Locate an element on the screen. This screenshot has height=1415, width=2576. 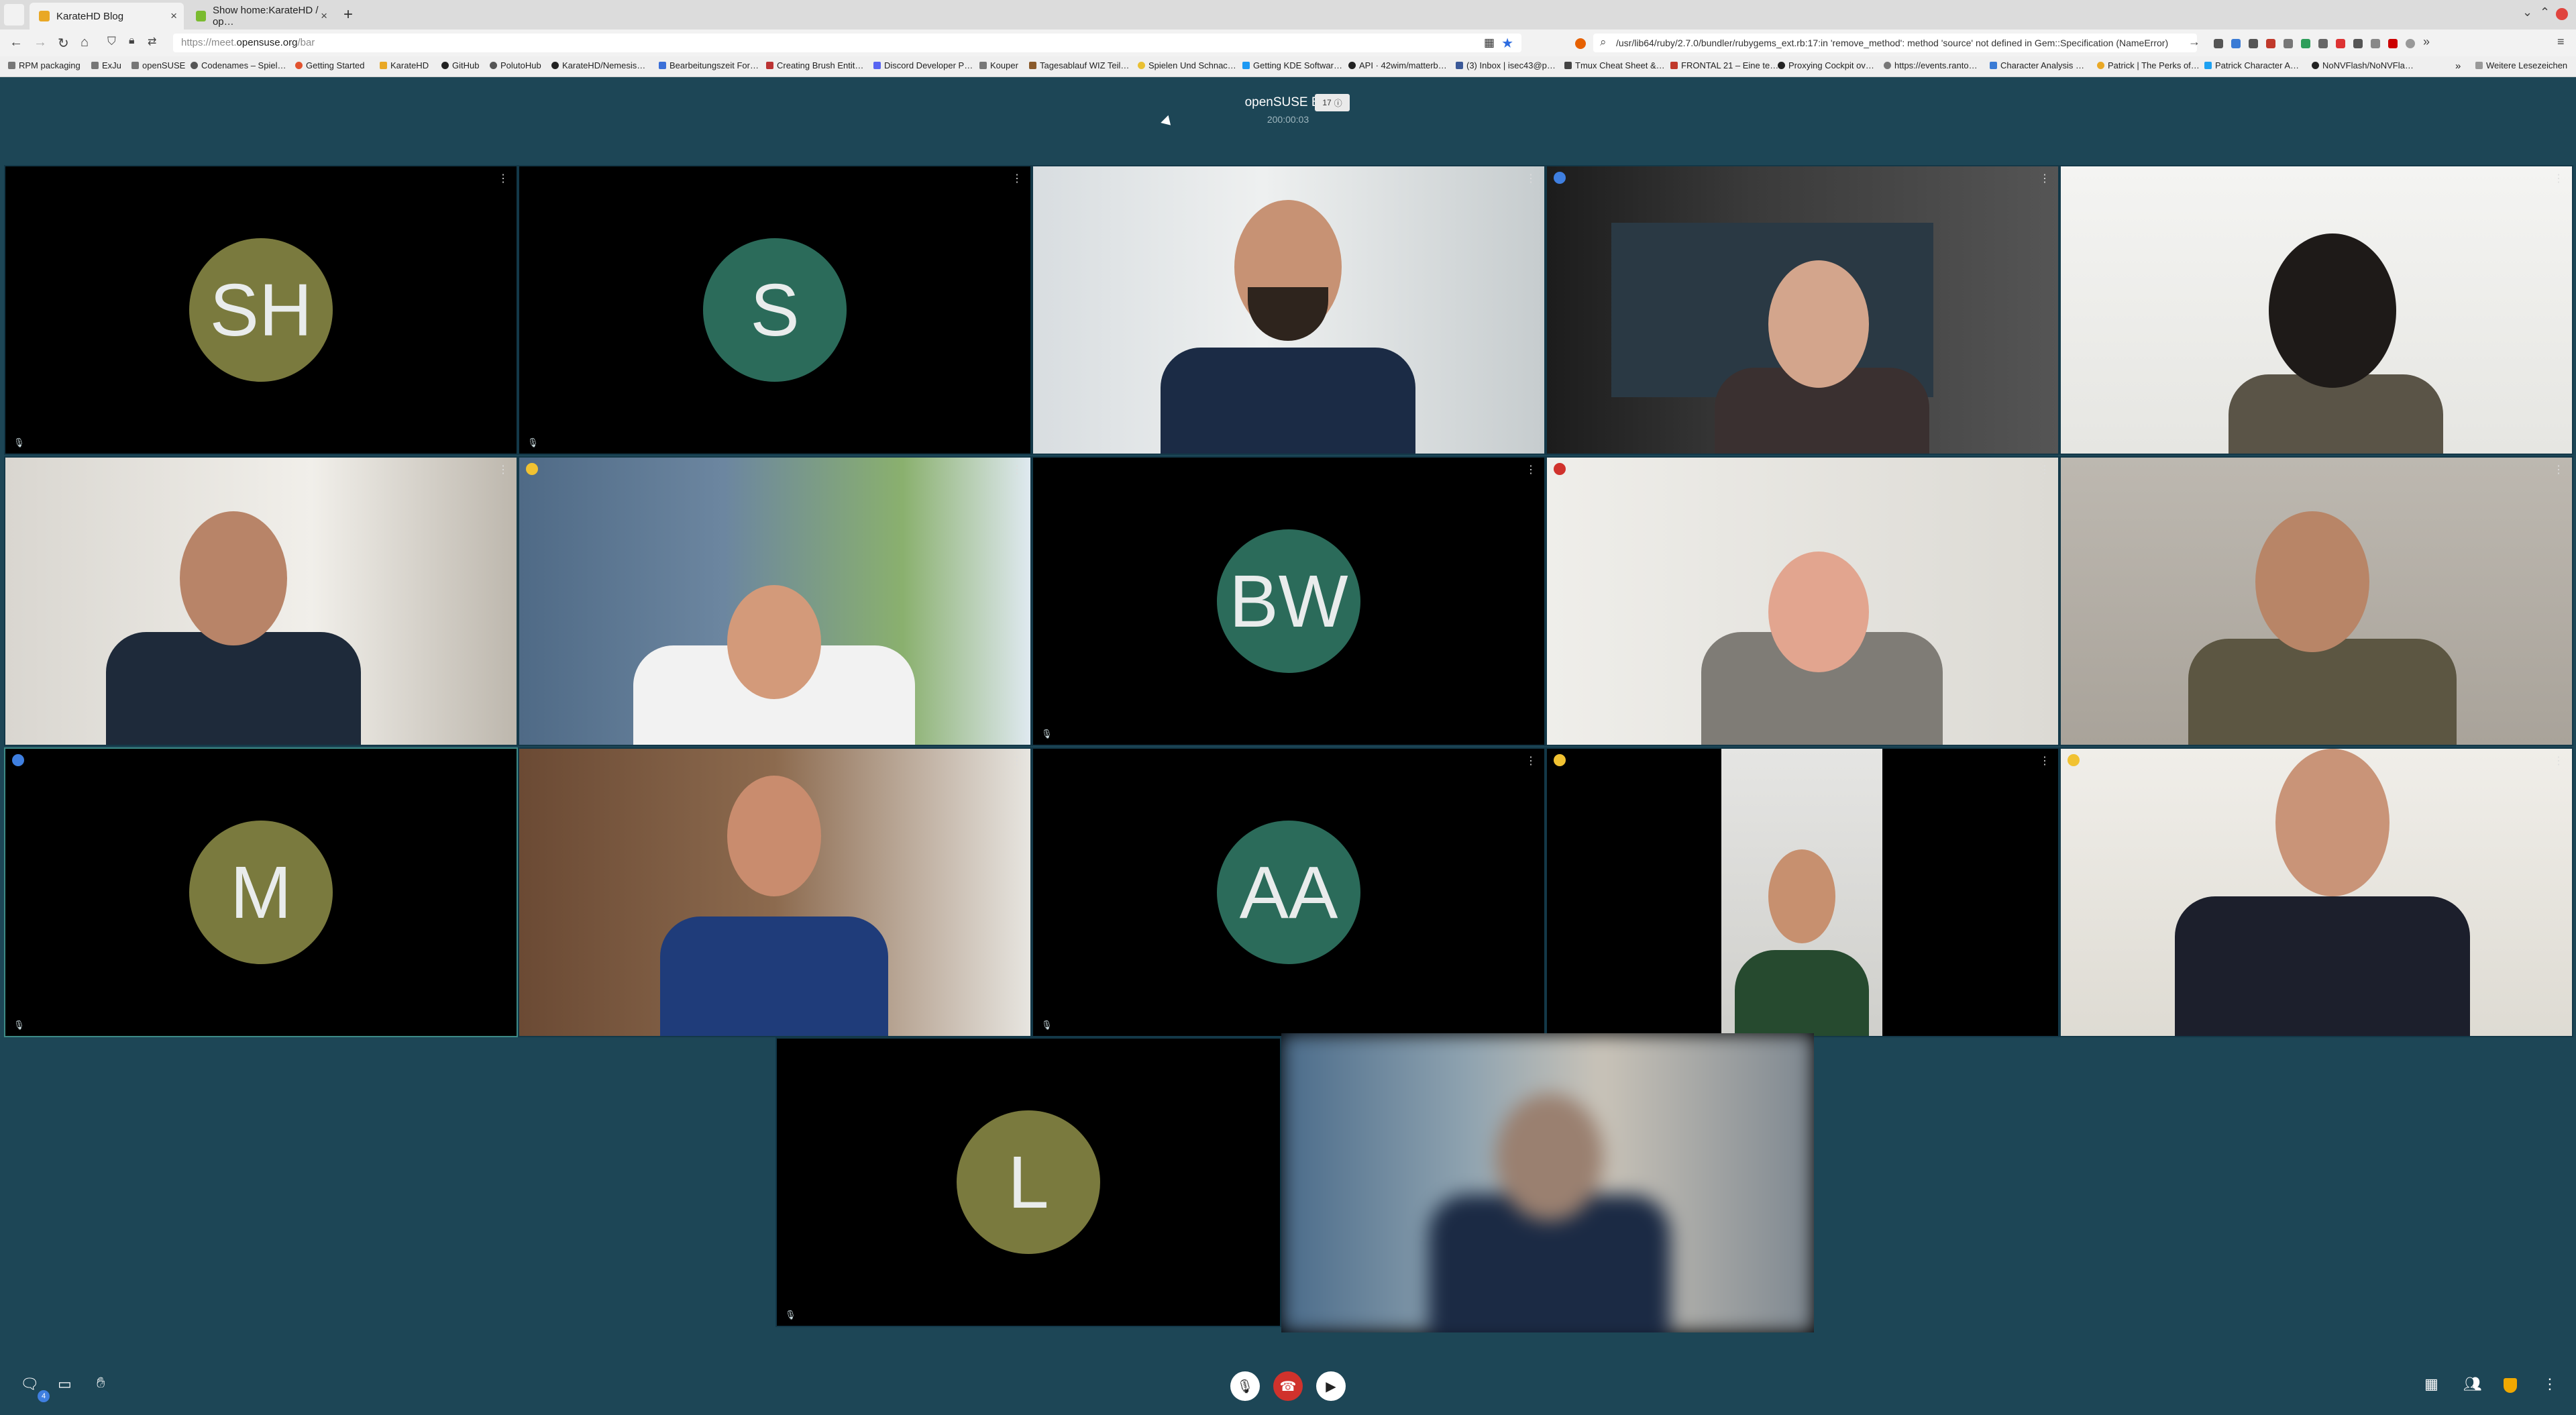
participant-tile-aa: AA ⋮ 🎙︎ is located at coordinates (1289, 892).